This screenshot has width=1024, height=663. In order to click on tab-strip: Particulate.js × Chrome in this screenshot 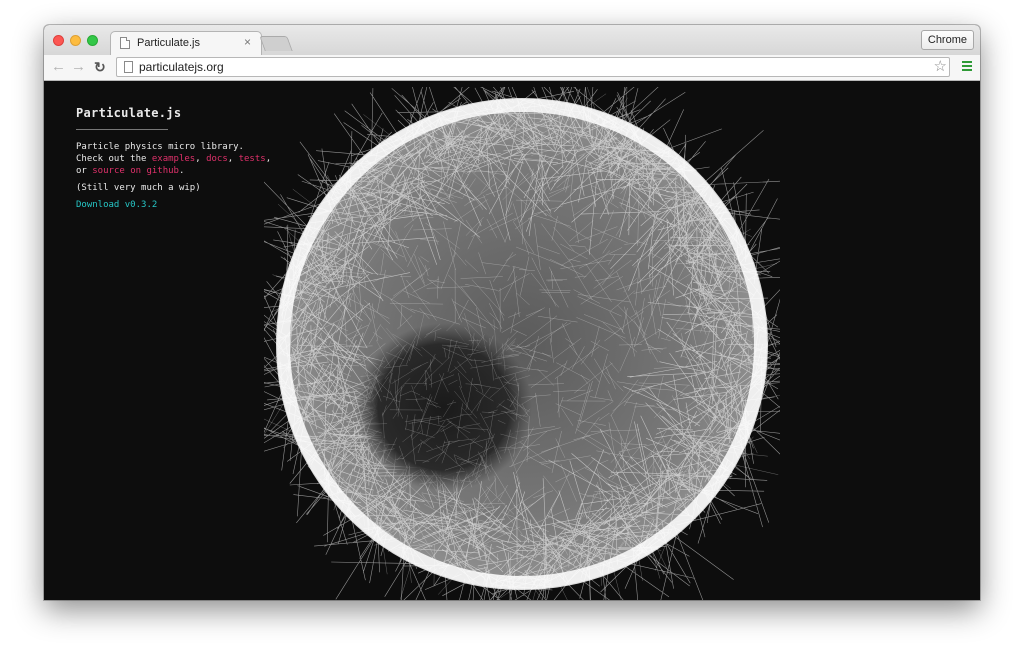, I will do `click(512, 40)`.